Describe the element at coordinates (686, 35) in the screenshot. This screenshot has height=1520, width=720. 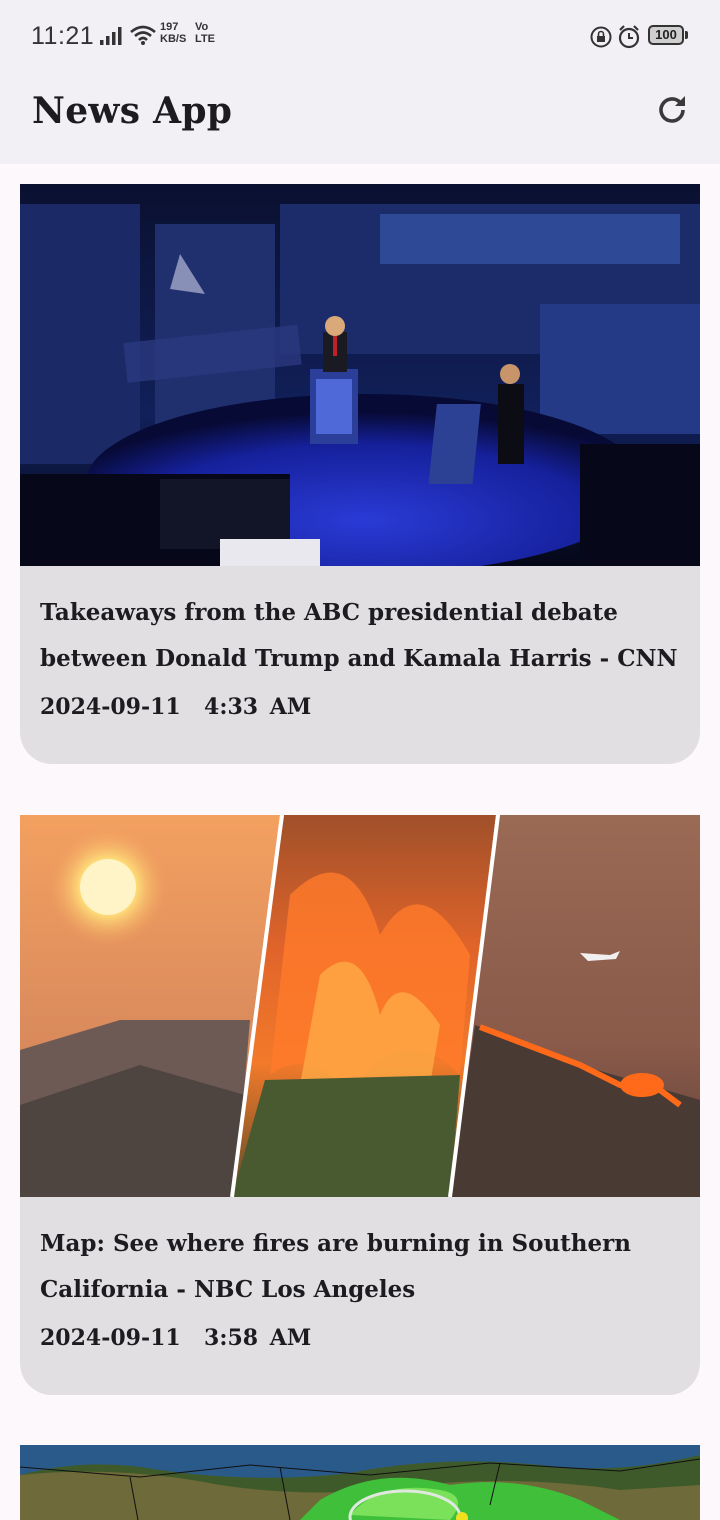
I see `battery-tip` at that location.